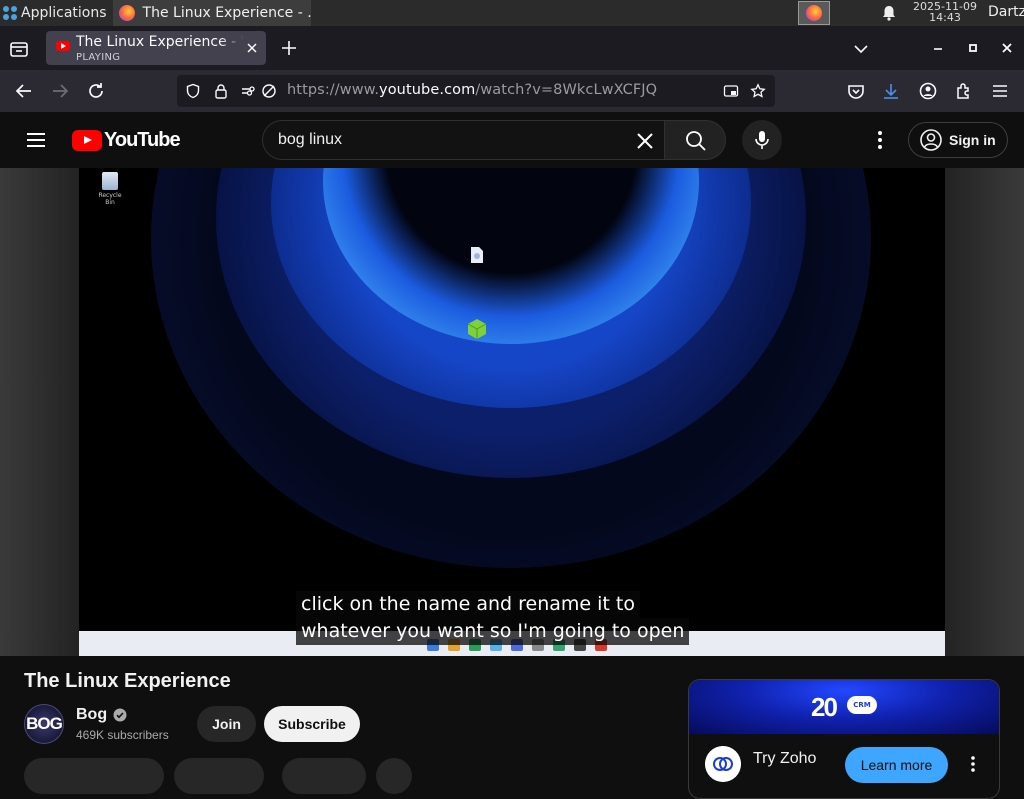  Describe the element at coordinates (512, 48) in the screenshot. I see `browser-tab-bar: The Linux Experience - YouTube PLAYING` at that location.